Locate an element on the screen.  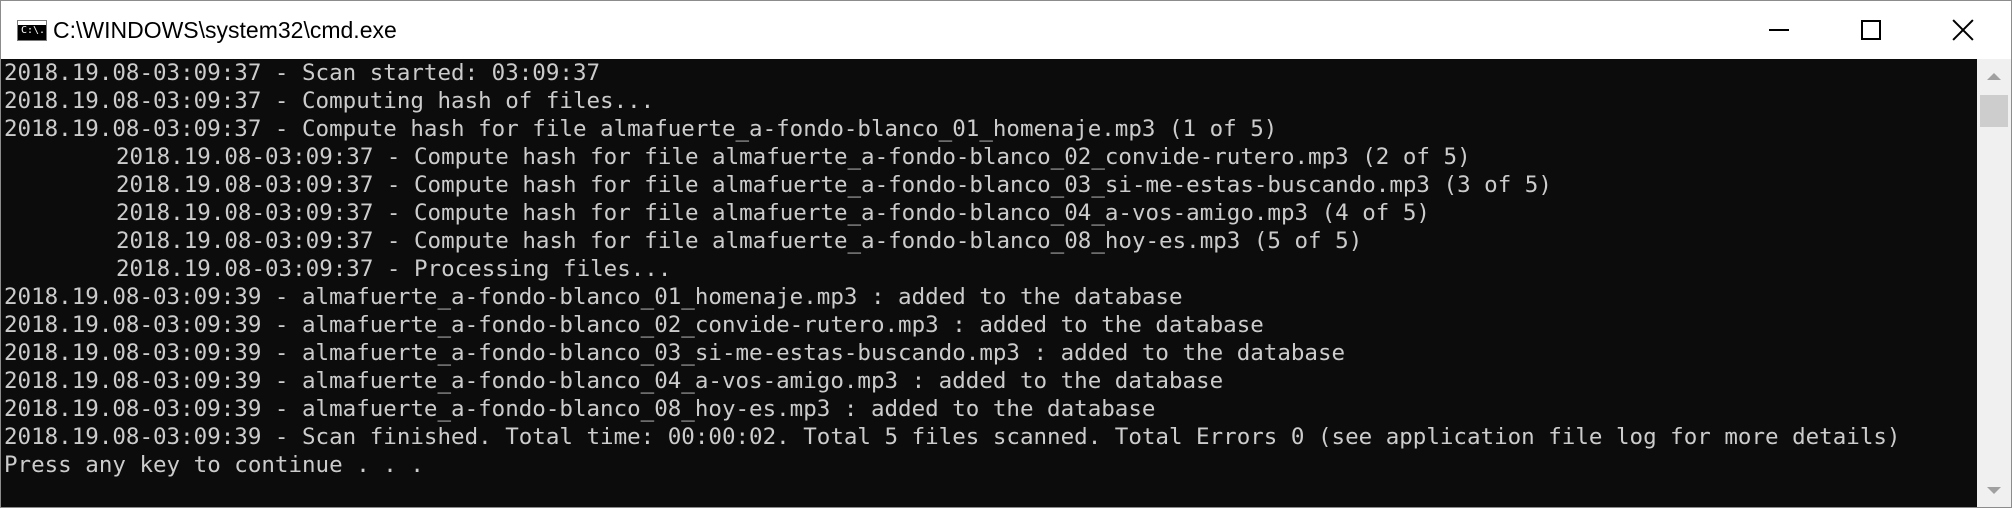
maximize-icon is located at coordinates (1871, 30).